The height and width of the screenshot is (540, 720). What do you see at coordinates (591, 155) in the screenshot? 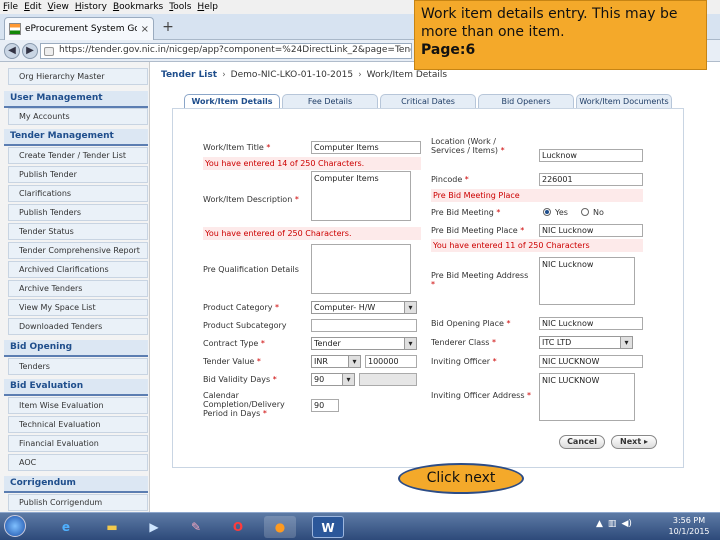
I see `location-input: Lucknow` at bounding box center [591, 155].